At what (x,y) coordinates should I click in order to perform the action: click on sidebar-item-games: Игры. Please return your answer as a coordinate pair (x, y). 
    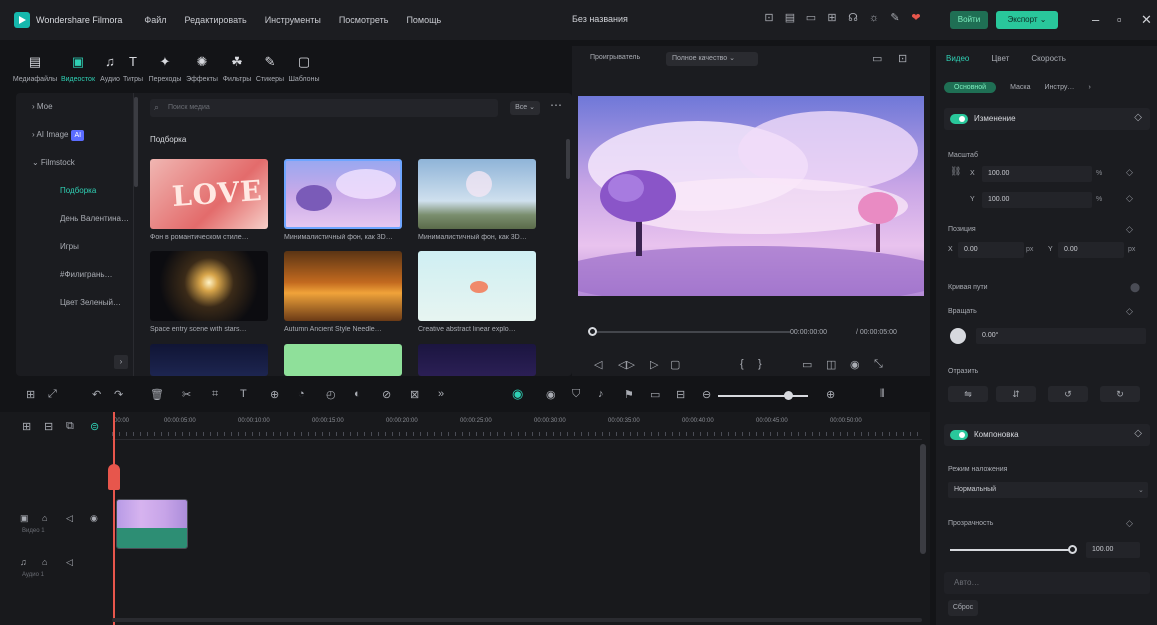
    Looking at the image, I should click on (74, 247).